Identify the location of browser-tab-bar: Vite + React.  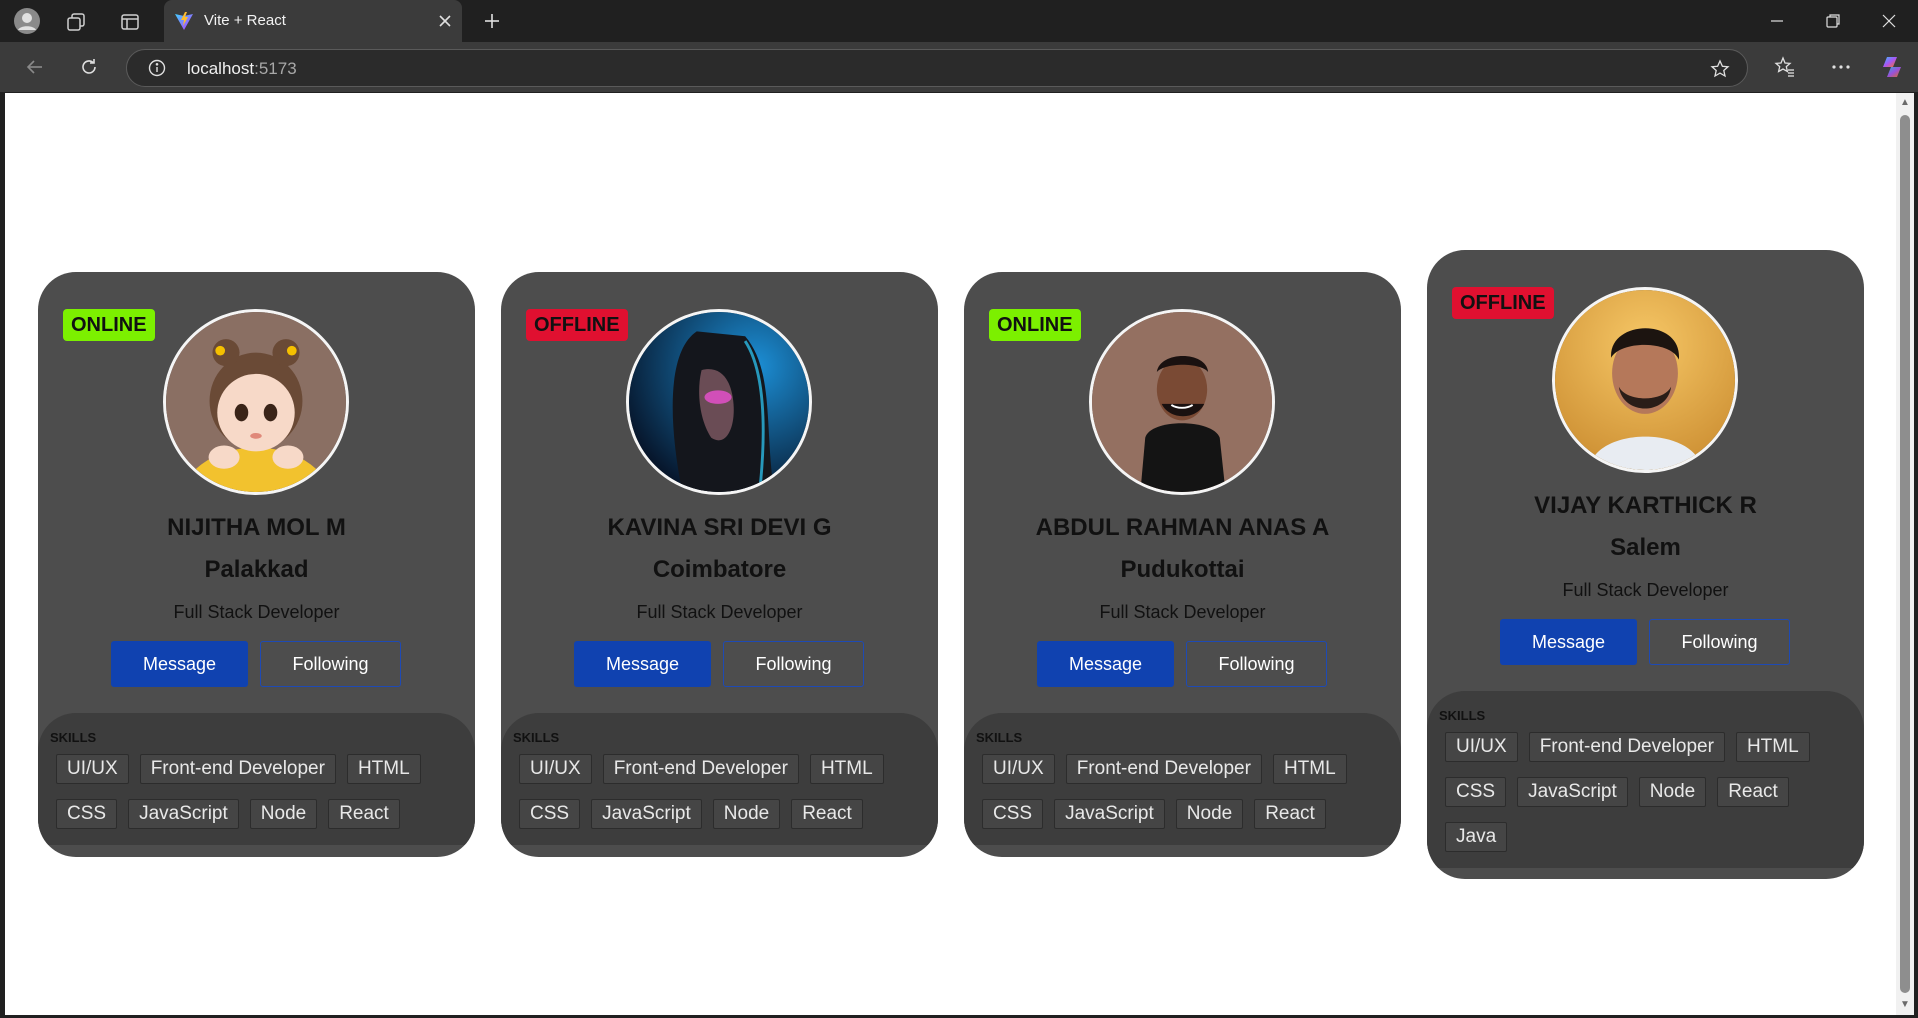
(959, 21).